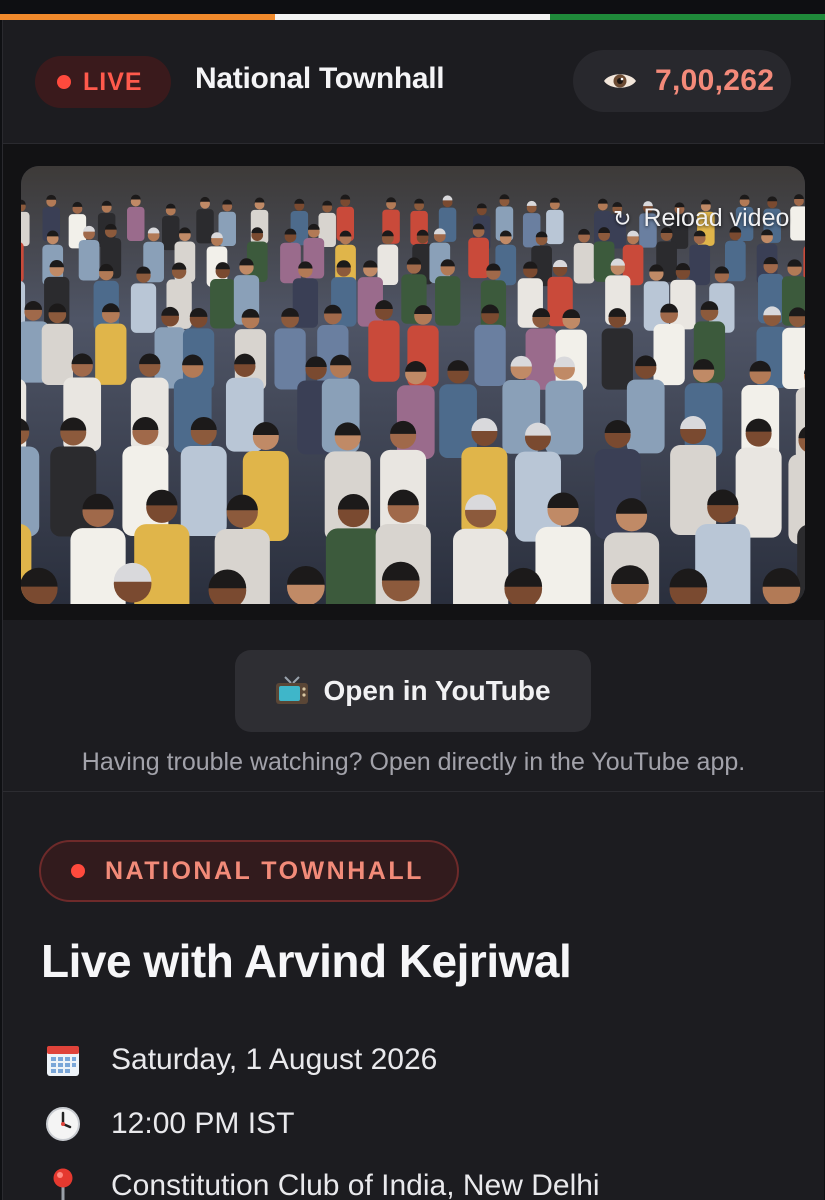  What do you see at coordinates (63, 1124) in the screenshot?
I see `clock-icon` at bounding box center [63, 1124].